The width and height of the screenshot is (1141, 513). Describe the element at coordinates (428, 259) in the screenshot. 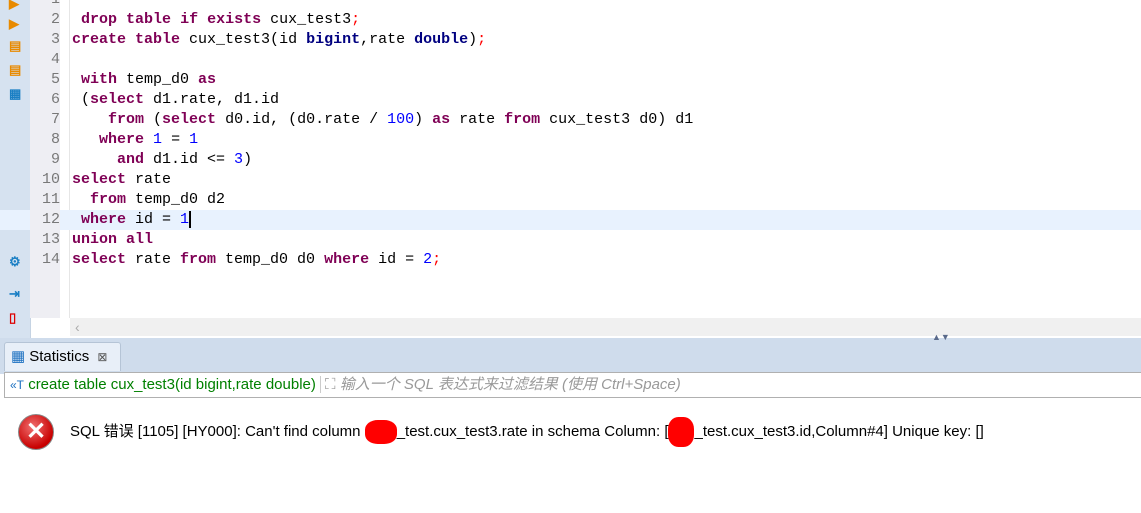

I see `code-token: 2` at that location.